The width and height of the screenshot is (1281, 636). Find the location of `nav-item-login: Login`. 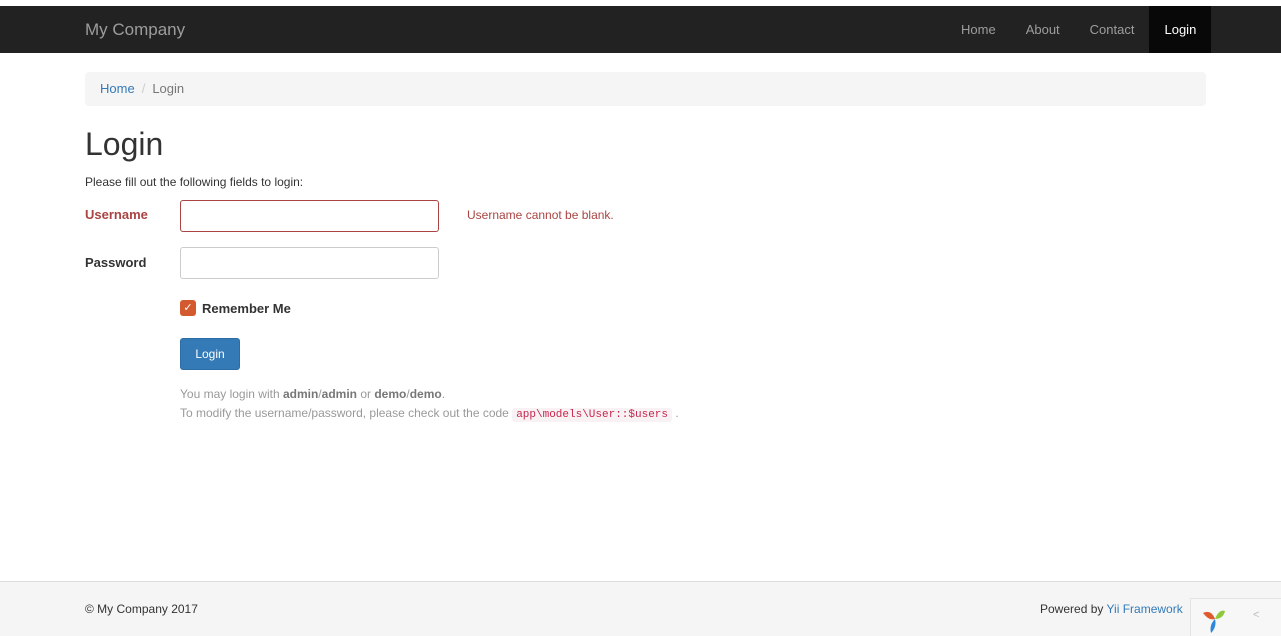

nav-item-login: Login is located at coordinates (1180, 29).